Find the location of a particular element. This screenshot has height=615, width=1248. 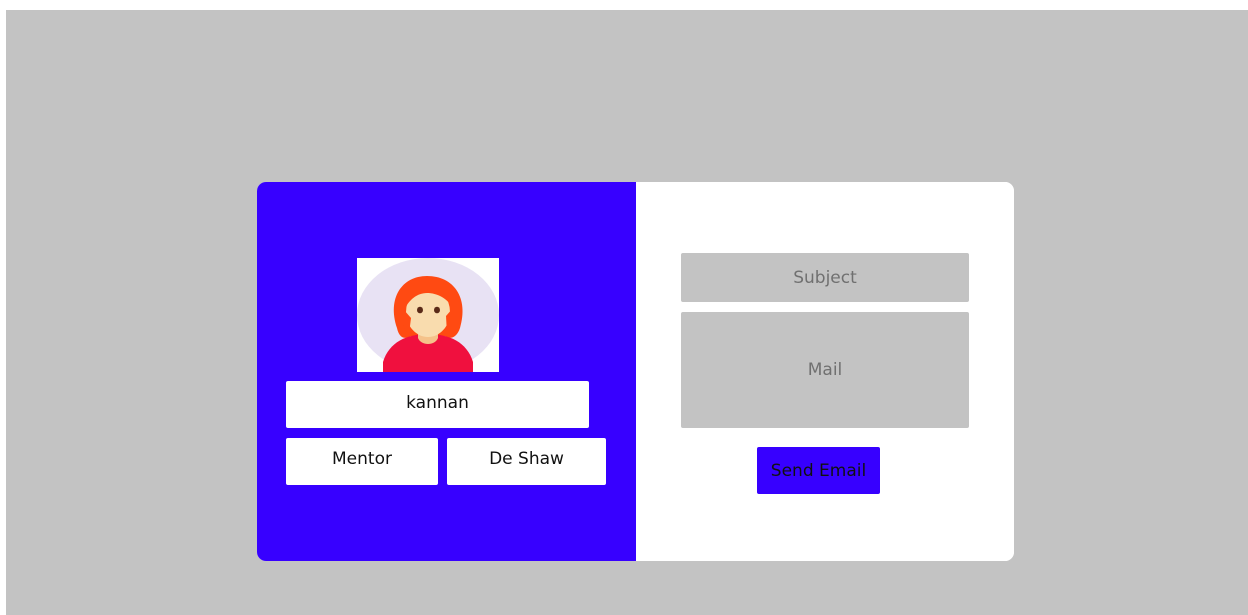

subject-input is located at coordinates (825, 277).